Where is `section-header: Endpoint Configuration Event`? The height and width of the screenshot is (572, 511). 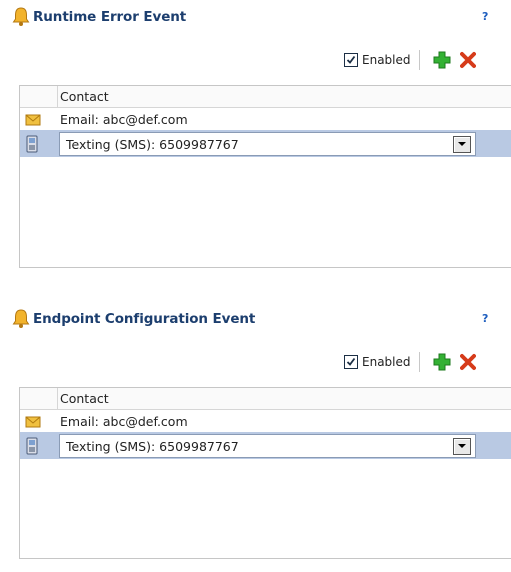
section-header: Endpoint Configuration Event is located at coordinates (133, 319).